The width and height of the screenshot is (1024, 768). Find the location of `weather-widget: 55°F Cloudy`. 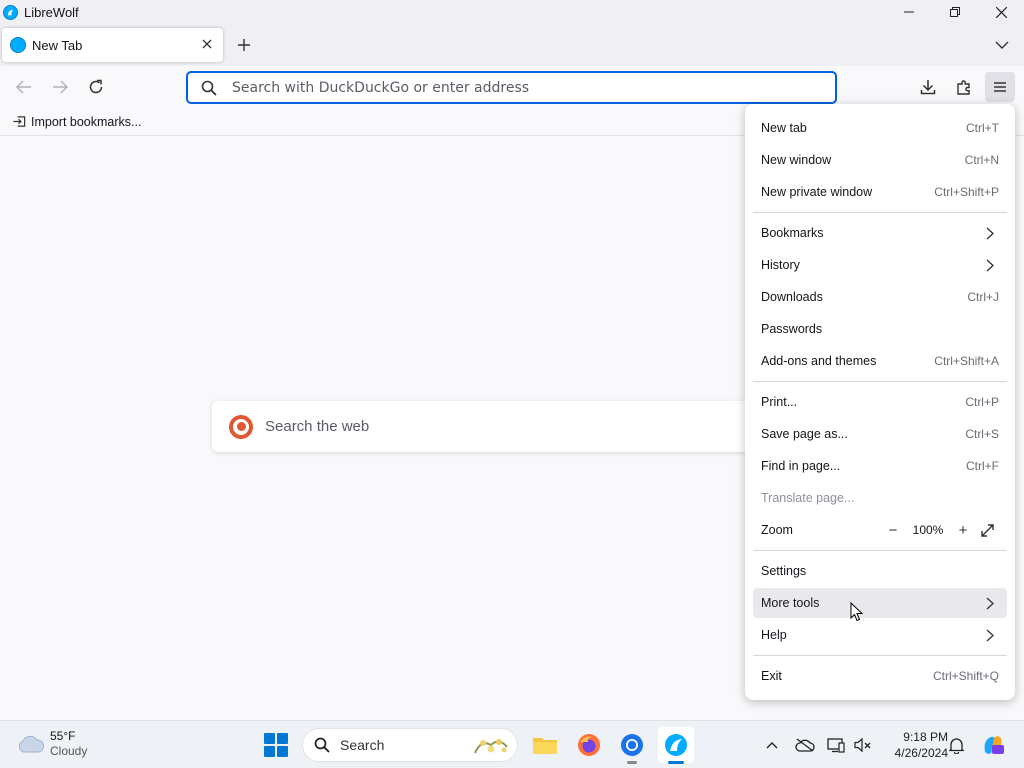

weather-widget: 55°F Cloudy is located at coordinates (51, 744).